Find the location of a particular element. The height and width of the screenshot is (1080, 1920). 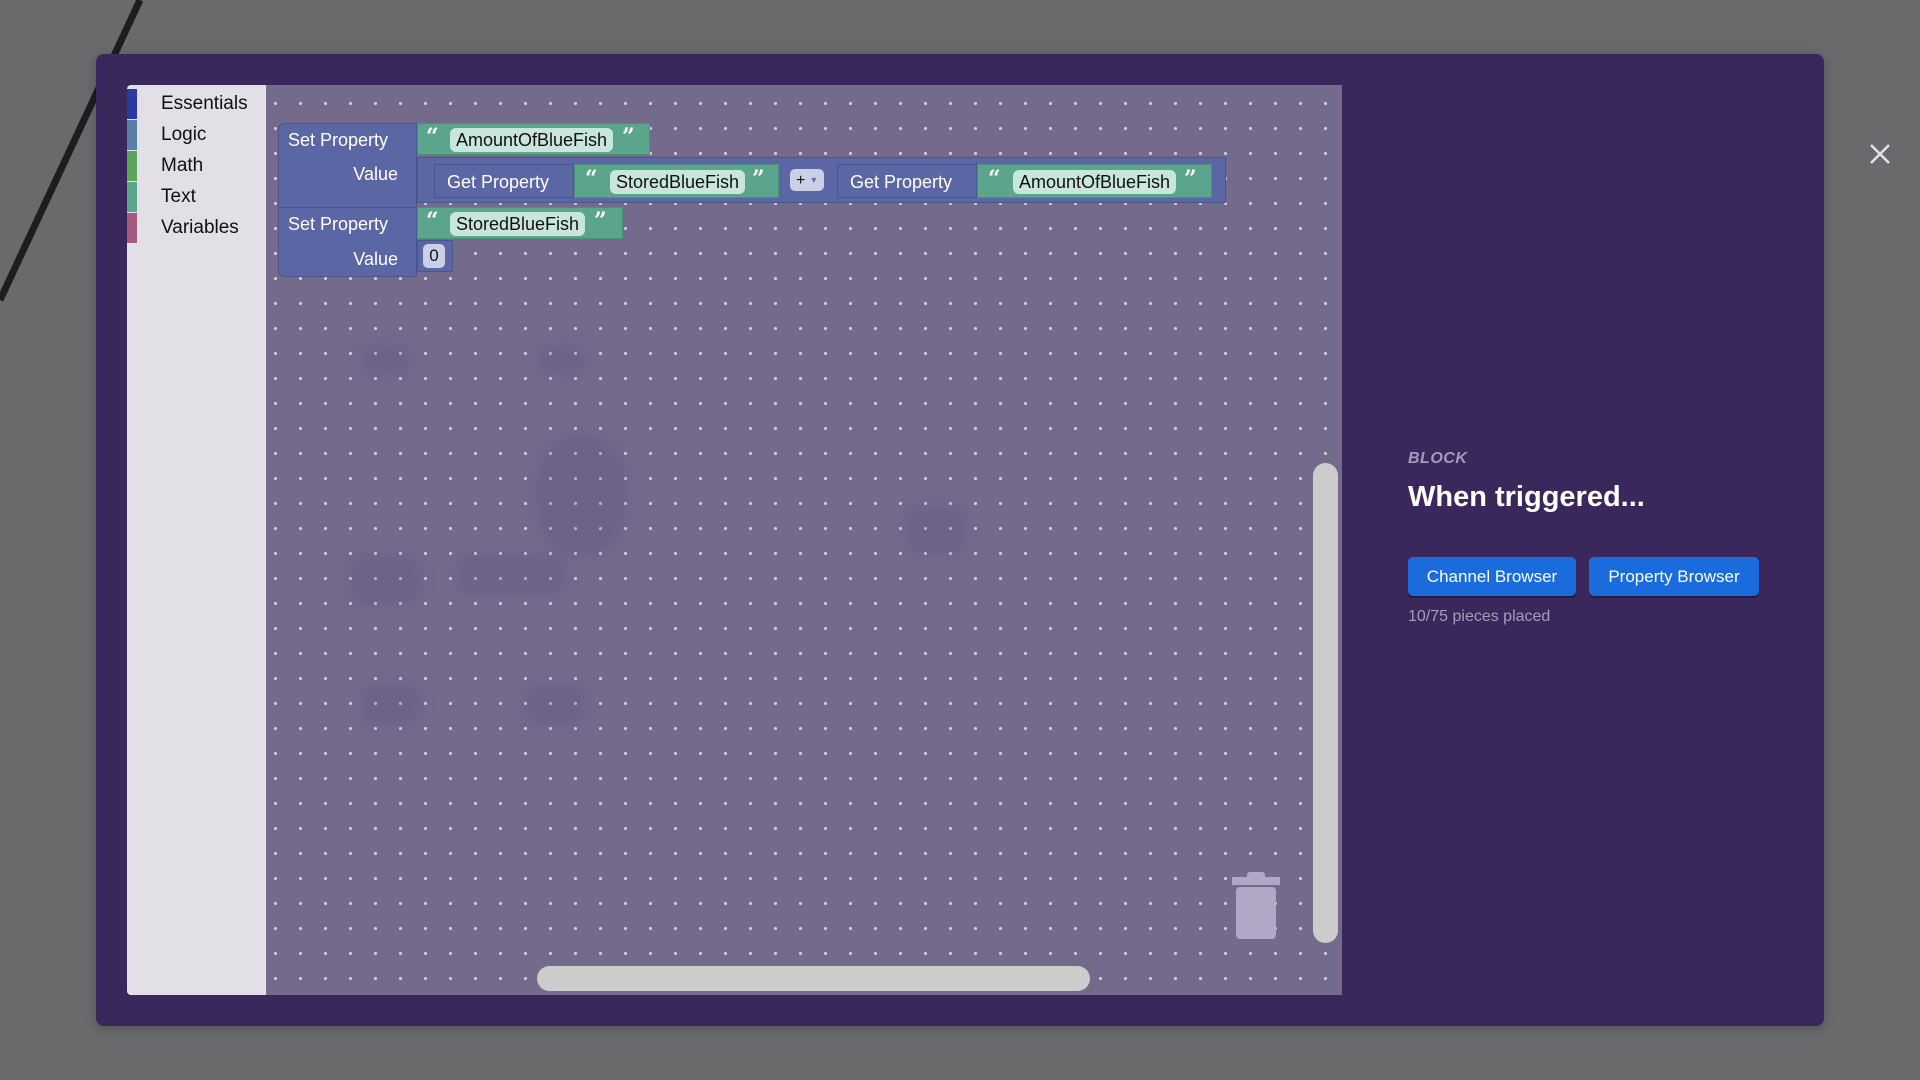

category-label: Essentials is located at coordinates (204, 103).